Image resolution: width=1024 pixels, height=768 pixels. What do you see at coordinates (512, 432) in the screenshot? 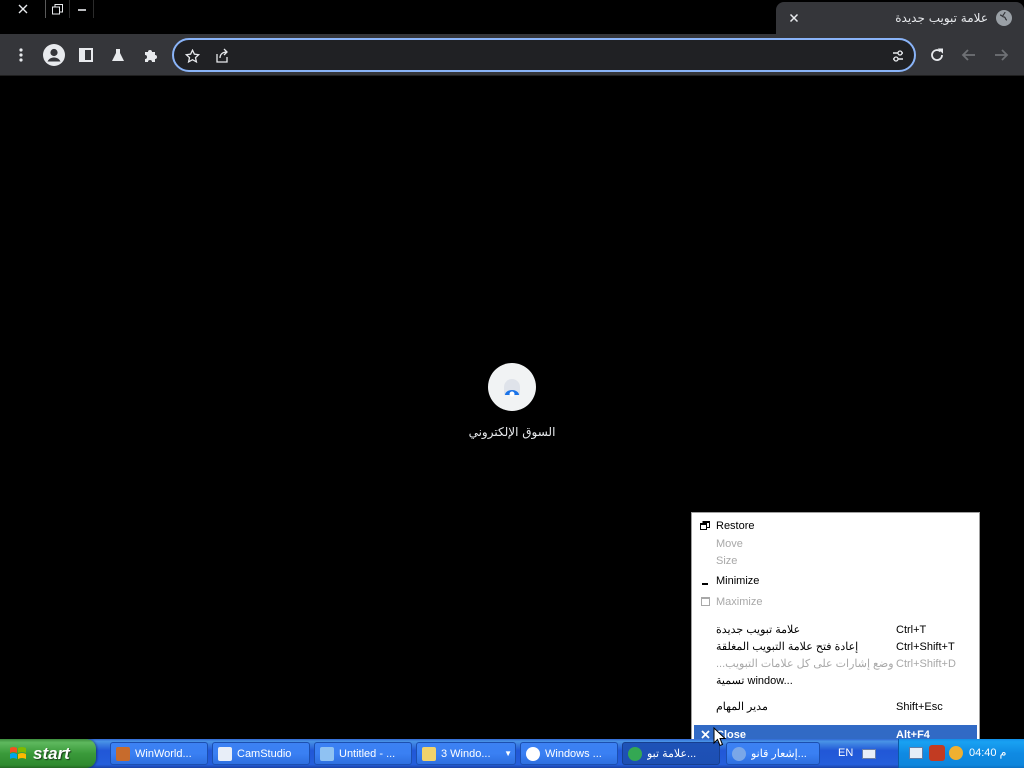
I see `shortcut-label: السوق الإلكتروني` at bounding box center [512, 432].